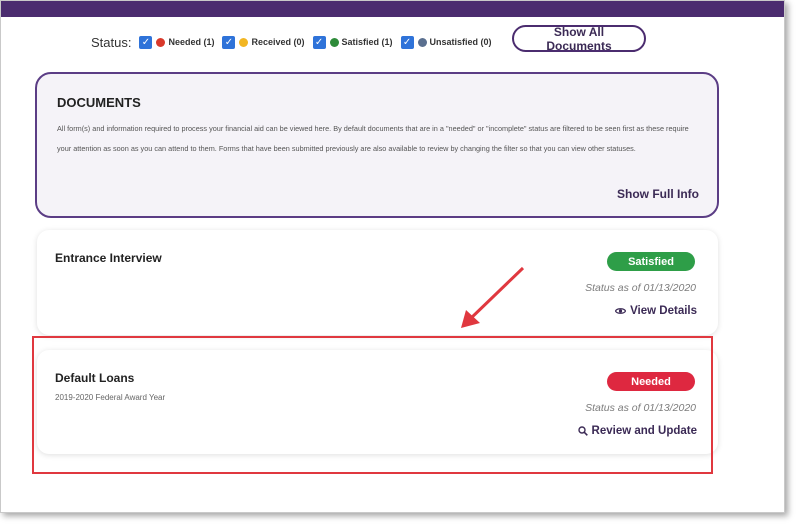  Describe the element at coordinates (663, 311) in the screenshot. I see `view-details-label: View Details` at that location.